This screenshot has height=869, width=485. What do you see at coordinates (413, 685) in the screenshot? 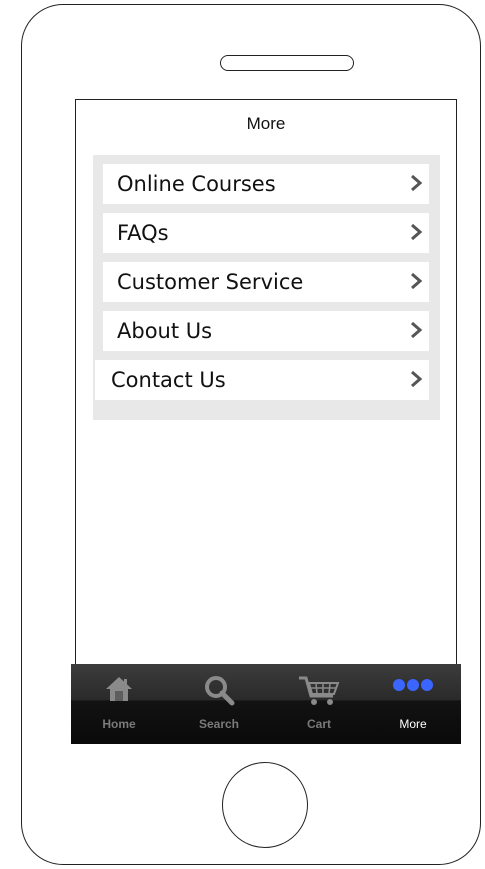
I see `more-dots-icon` at bounding box center [413, 685].